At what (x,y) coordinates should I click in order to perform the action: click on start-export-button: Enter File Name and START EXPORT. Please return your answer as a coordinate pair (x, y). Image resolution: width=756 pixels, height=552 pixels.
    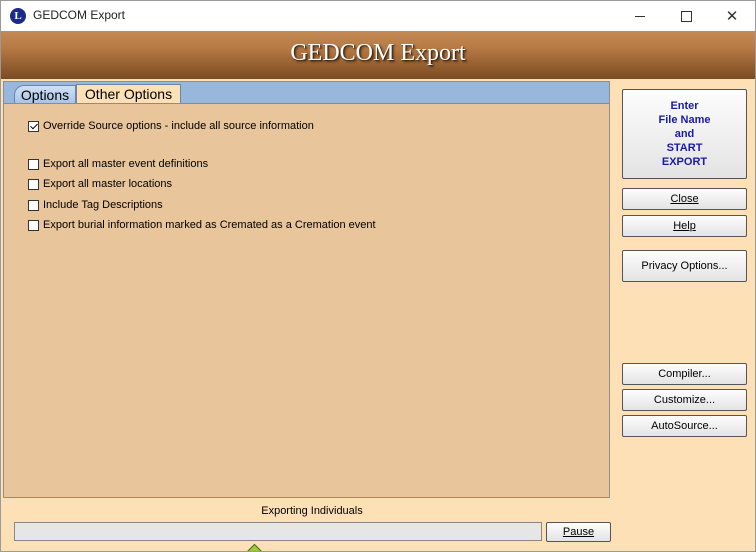
    Looking at the image, I should click on (684, 134).